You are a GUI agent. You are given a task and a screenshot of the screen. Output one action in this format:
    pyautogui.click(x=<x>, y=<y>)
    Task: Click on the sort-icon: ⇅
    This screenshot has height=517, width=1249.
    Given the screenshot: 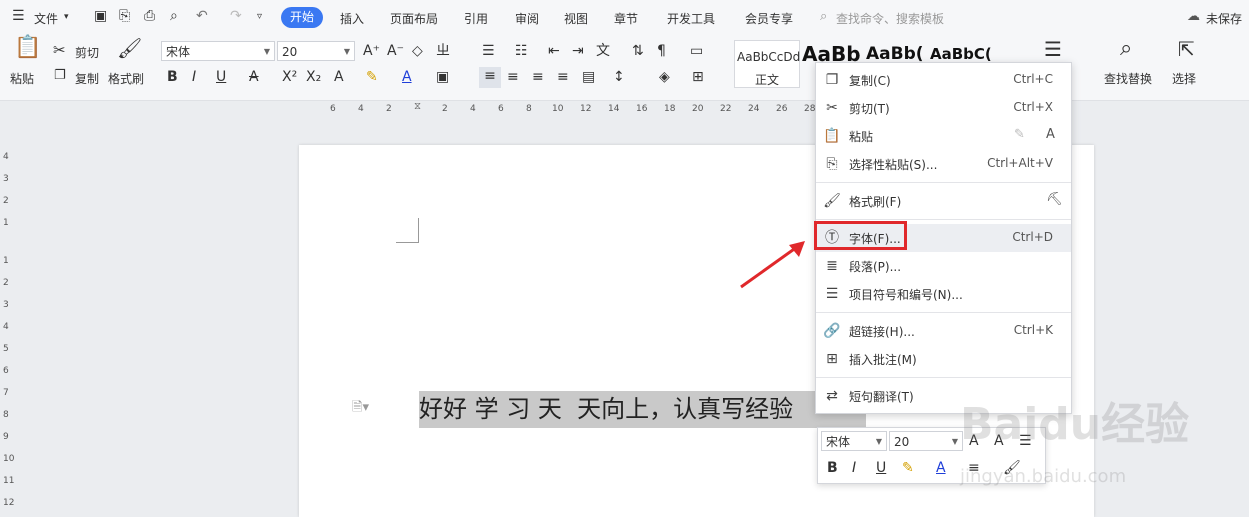 What is the action you would take?
    pyautogui.click(x=638, y=51)
    